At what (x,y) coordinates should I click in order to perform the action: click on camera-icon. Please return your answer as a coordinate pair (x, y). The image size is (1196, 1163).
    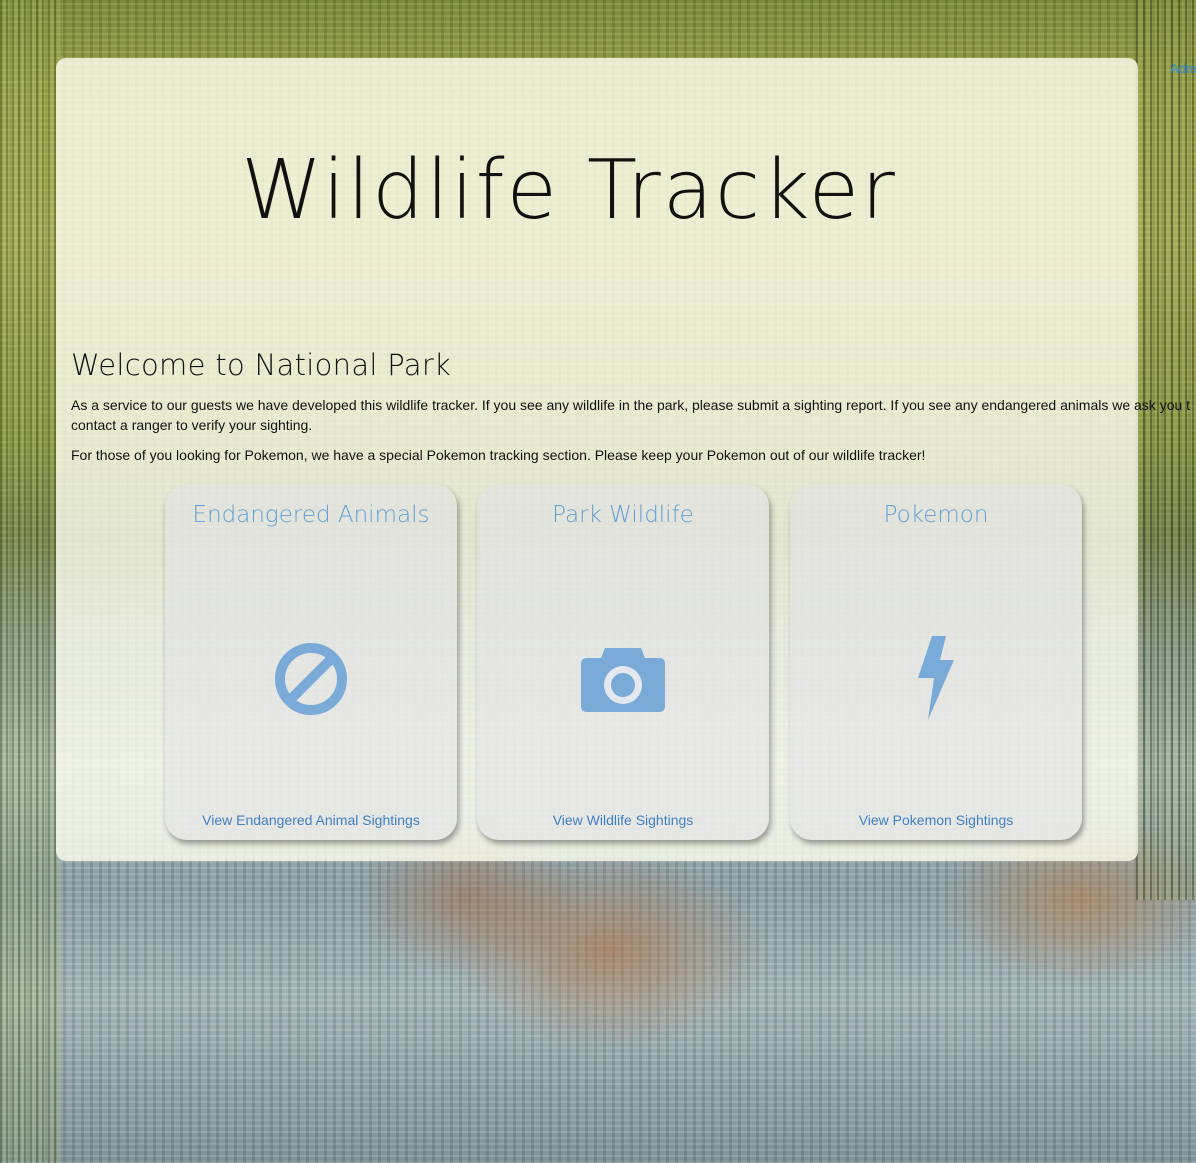
    Looking at the image, I should click on (623, 679).